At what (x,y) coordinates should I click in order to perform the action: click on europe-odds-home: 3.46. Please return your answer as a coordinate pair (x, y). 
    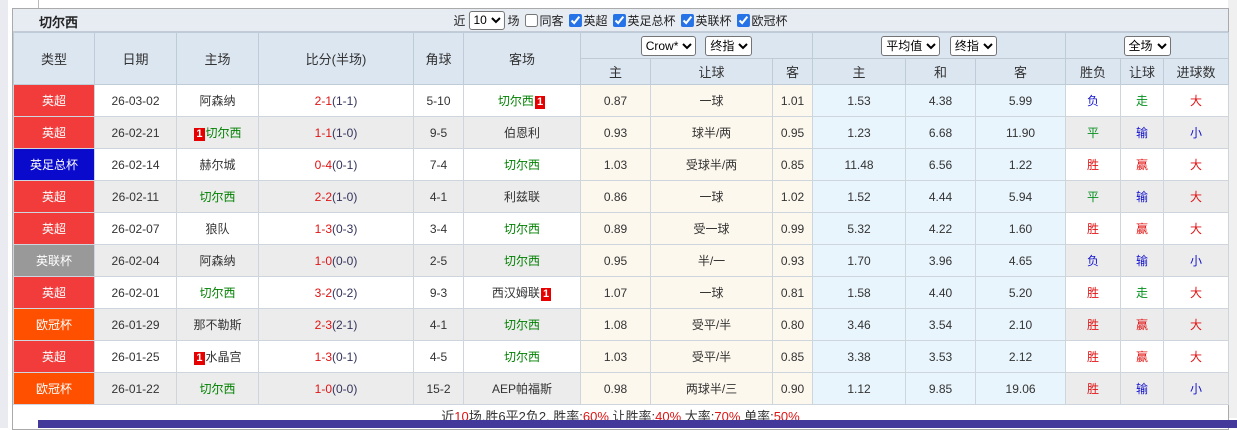
    Looking at the image, I should click on (859, 324).